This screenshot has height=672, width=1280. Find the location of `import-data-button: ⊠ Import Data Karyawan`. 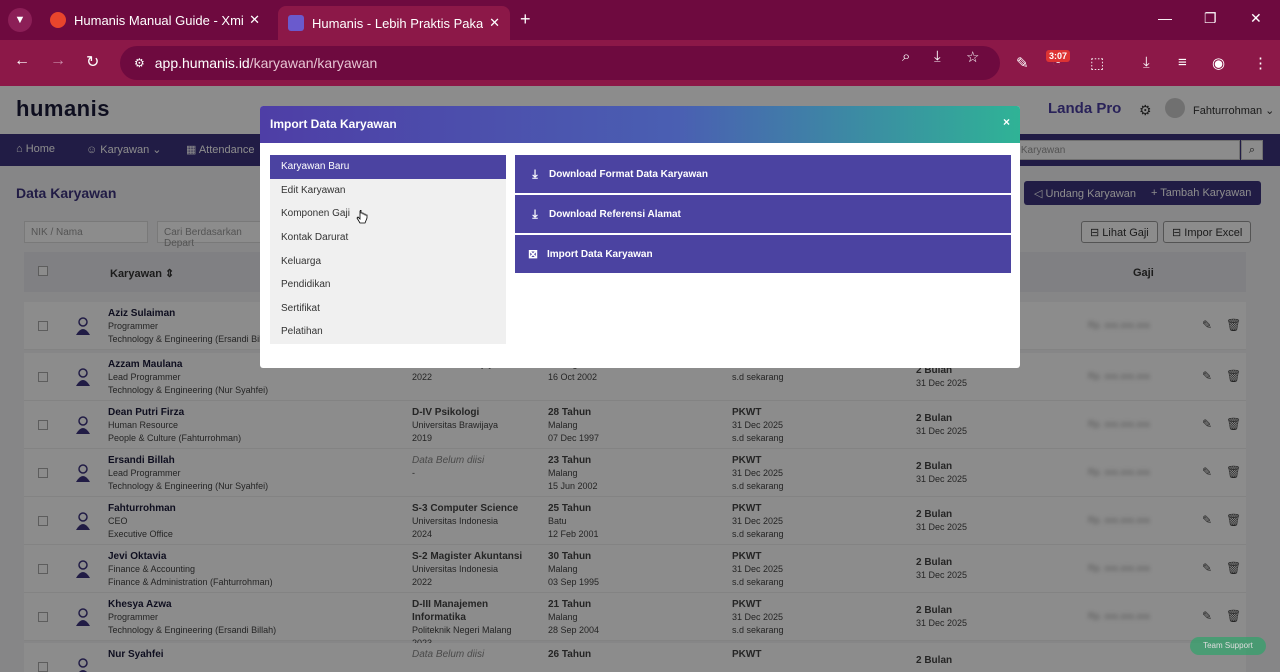

import-data-button: ⊠ Import Data Karyawan is located at coordinates (763, 254).